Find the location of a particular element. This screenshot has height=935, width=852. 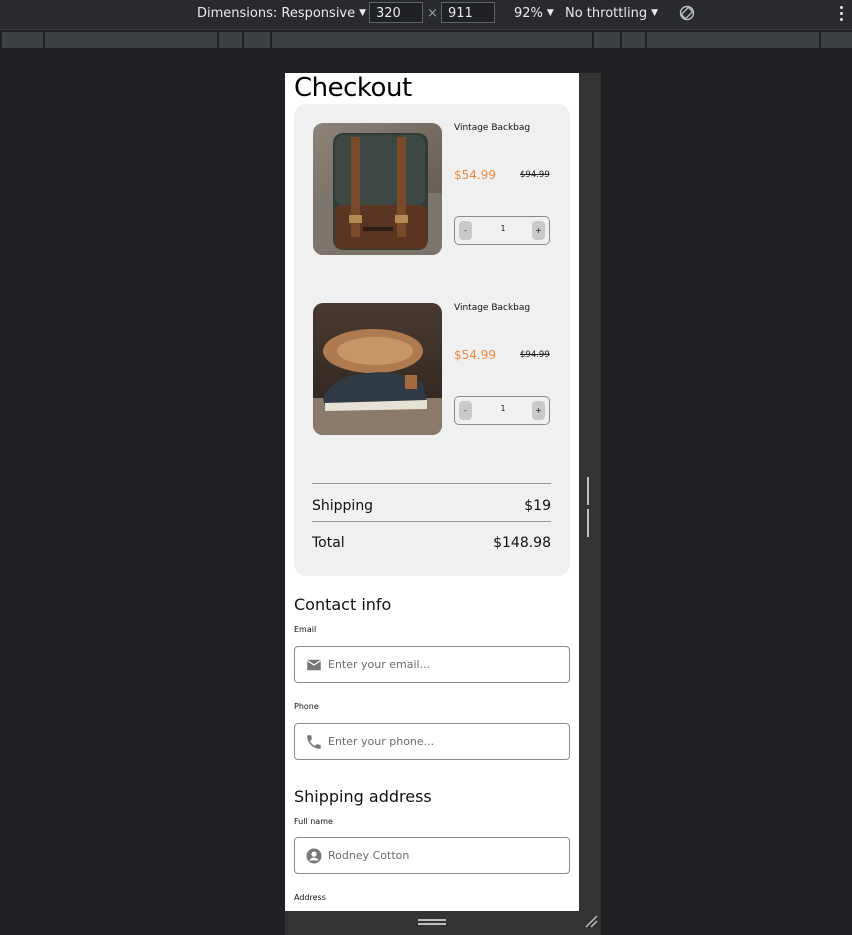

times-symbol: × is located at coordinates (432, 13).